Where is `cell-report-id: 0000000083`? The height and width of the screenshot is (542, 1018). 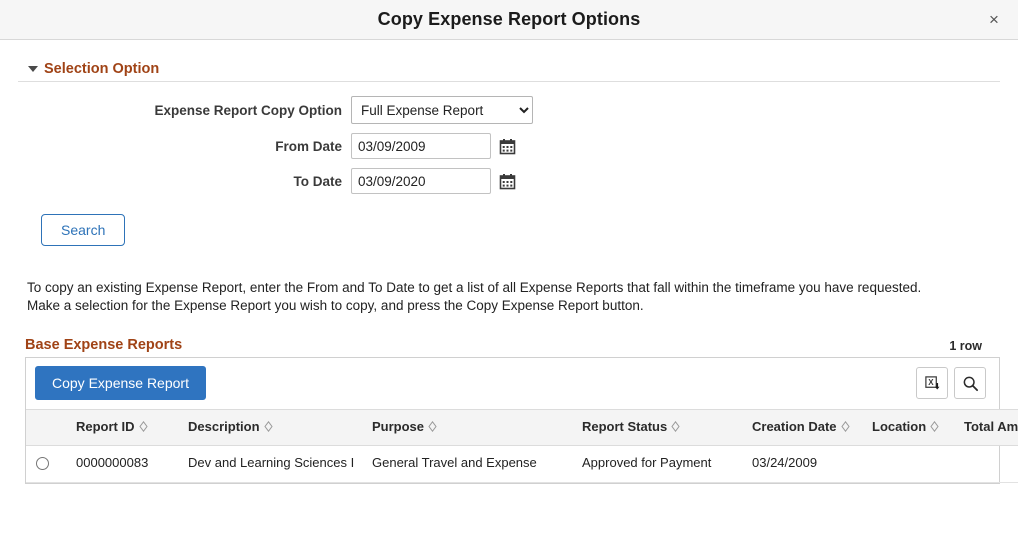
cell-report-id: 0000000083 is located at coordinates (126, 464).